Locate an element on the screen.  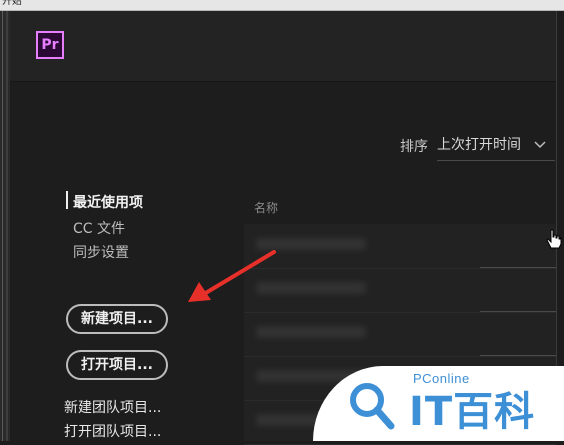
search-magnifier-logo-icon is located at coordinates (372, 406).